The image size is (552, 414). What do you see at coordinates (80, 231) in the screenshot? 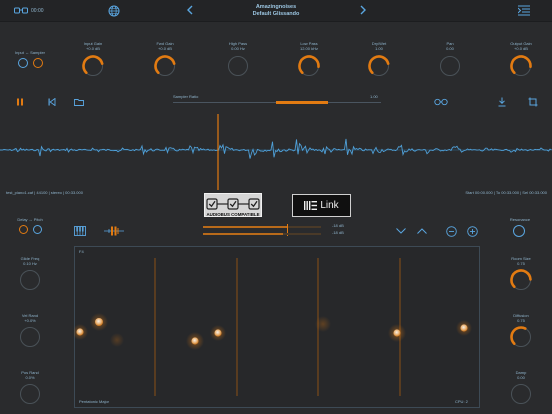
I see `keyboard-icon` at bounding box center [80, 231].